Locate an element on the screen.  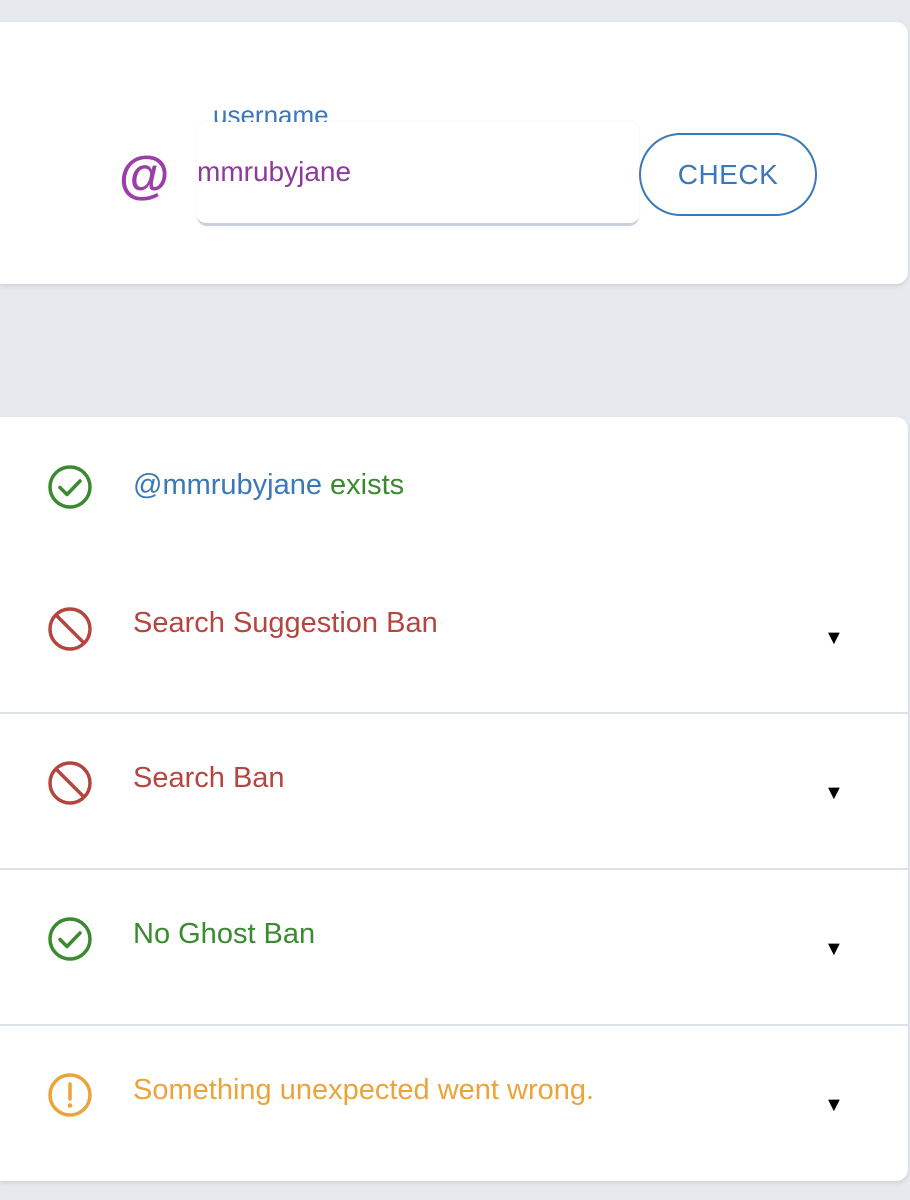
result-row-reply-deboosting: Something unexpected went wrong. ▼ is located at coordinates (454, 1102).